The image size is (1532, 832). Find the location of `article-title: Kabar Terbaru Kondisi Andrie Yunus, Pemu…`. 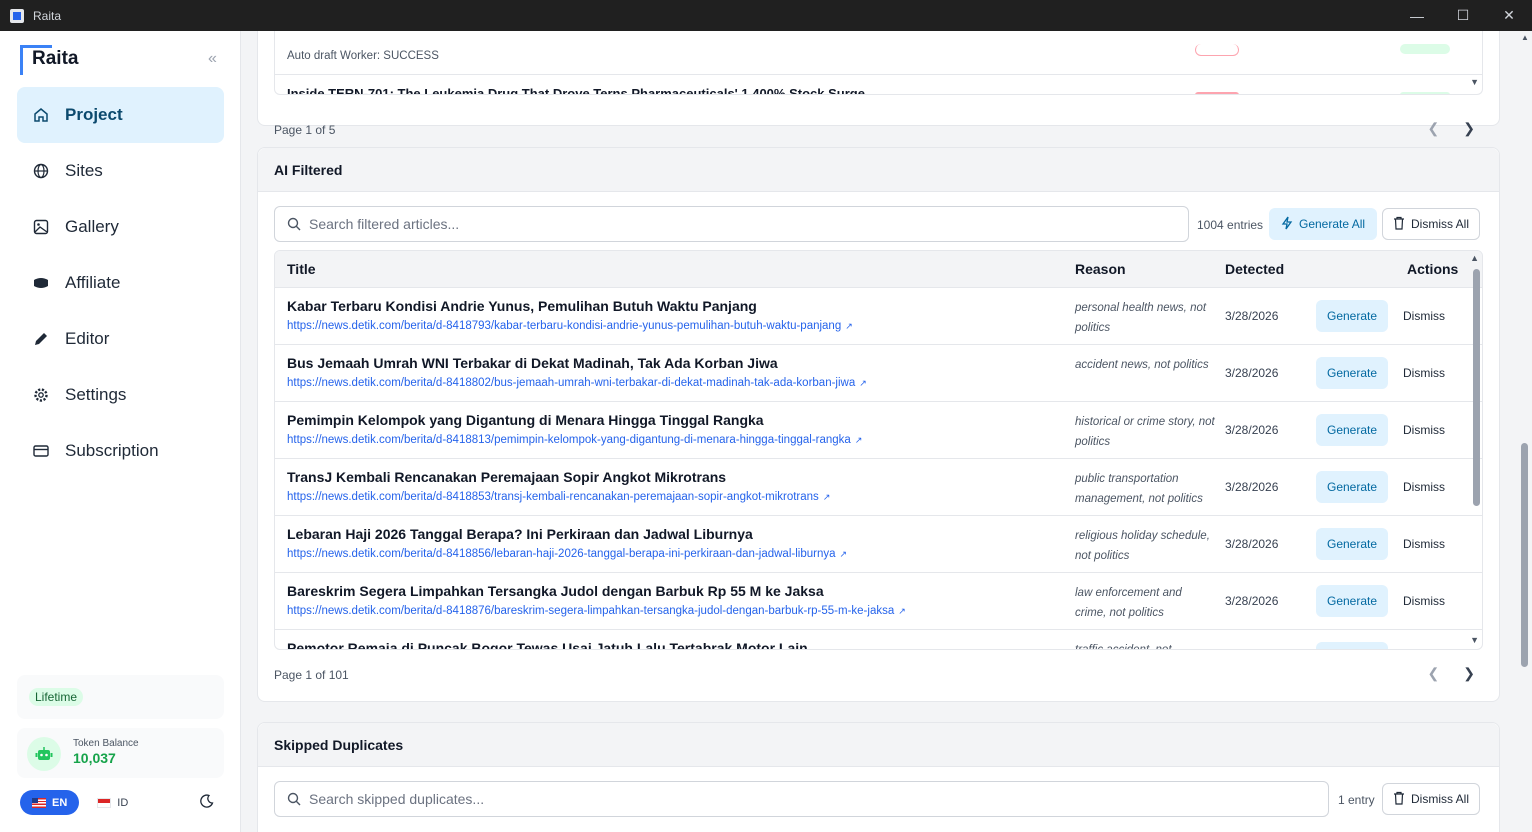

article-title: Kabar Terbaru Kondisi Andrie Yunus, Pemu… is located at coordinates (522, 306).